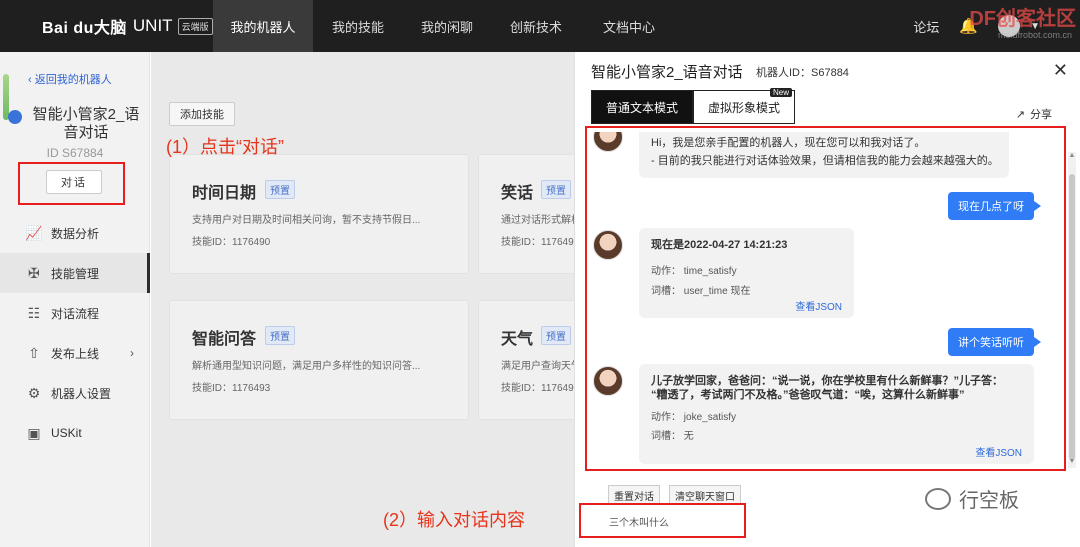  I want to click on reset-dialog-button: 重置对话, so click(634, 495).